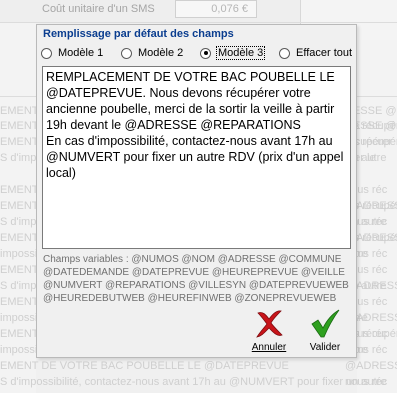 This screenshot has width=397, height=393. Describe the element at coordinates (325, 323) in the screenshot. I see `green-check-icon` at that location.